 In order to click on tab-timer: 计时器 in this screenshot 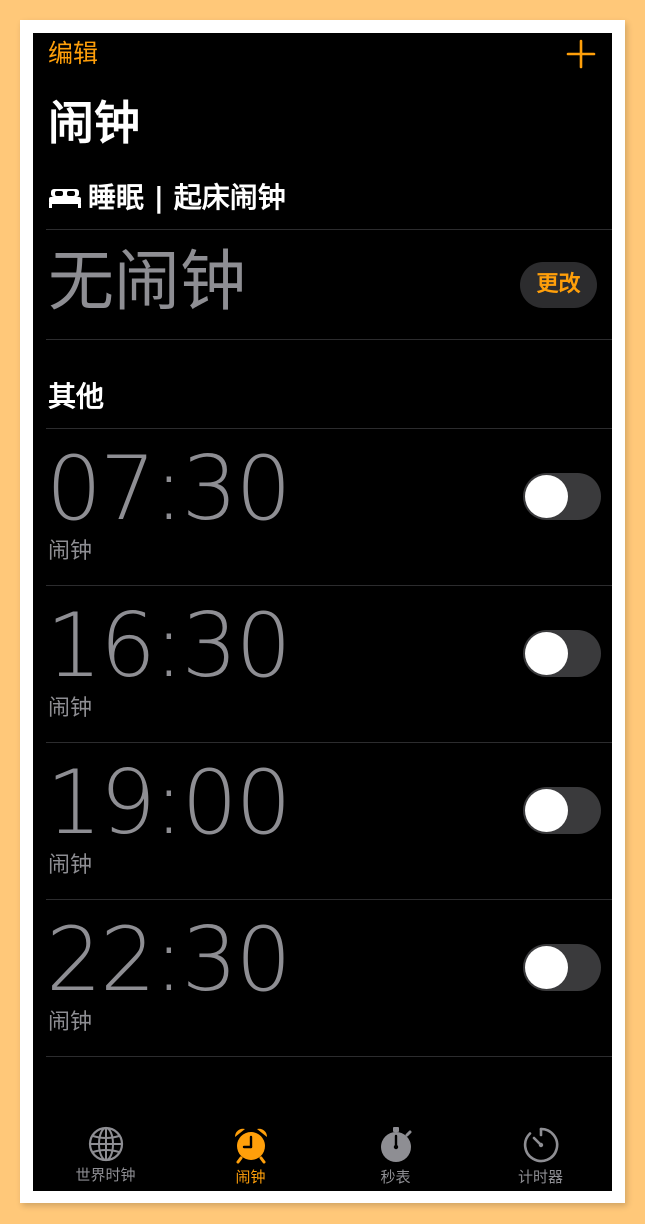, I will do `click(540, 1154)`.